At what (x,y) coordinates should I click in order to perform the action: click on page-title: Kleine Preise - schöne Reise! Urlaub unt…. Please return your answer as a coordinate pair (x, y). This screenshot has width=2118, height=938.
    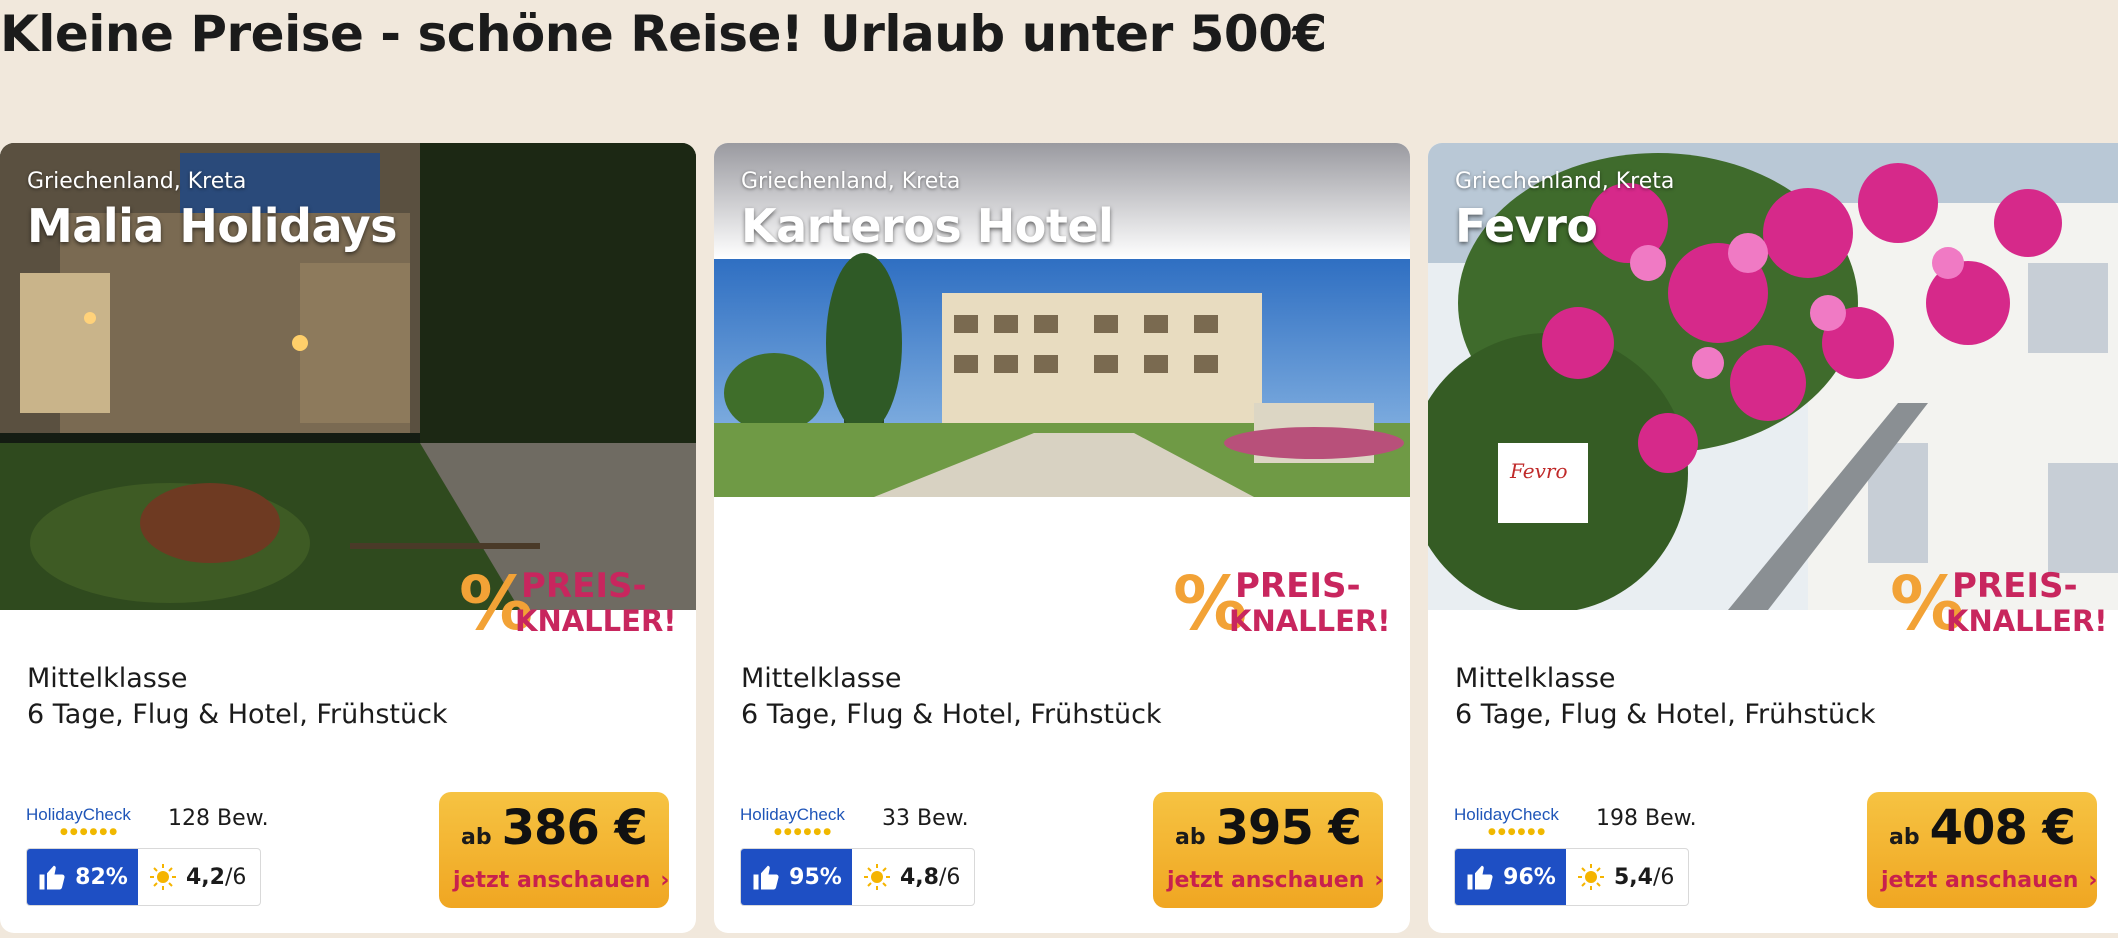
    Looking at the image, I should click on (663, 34).